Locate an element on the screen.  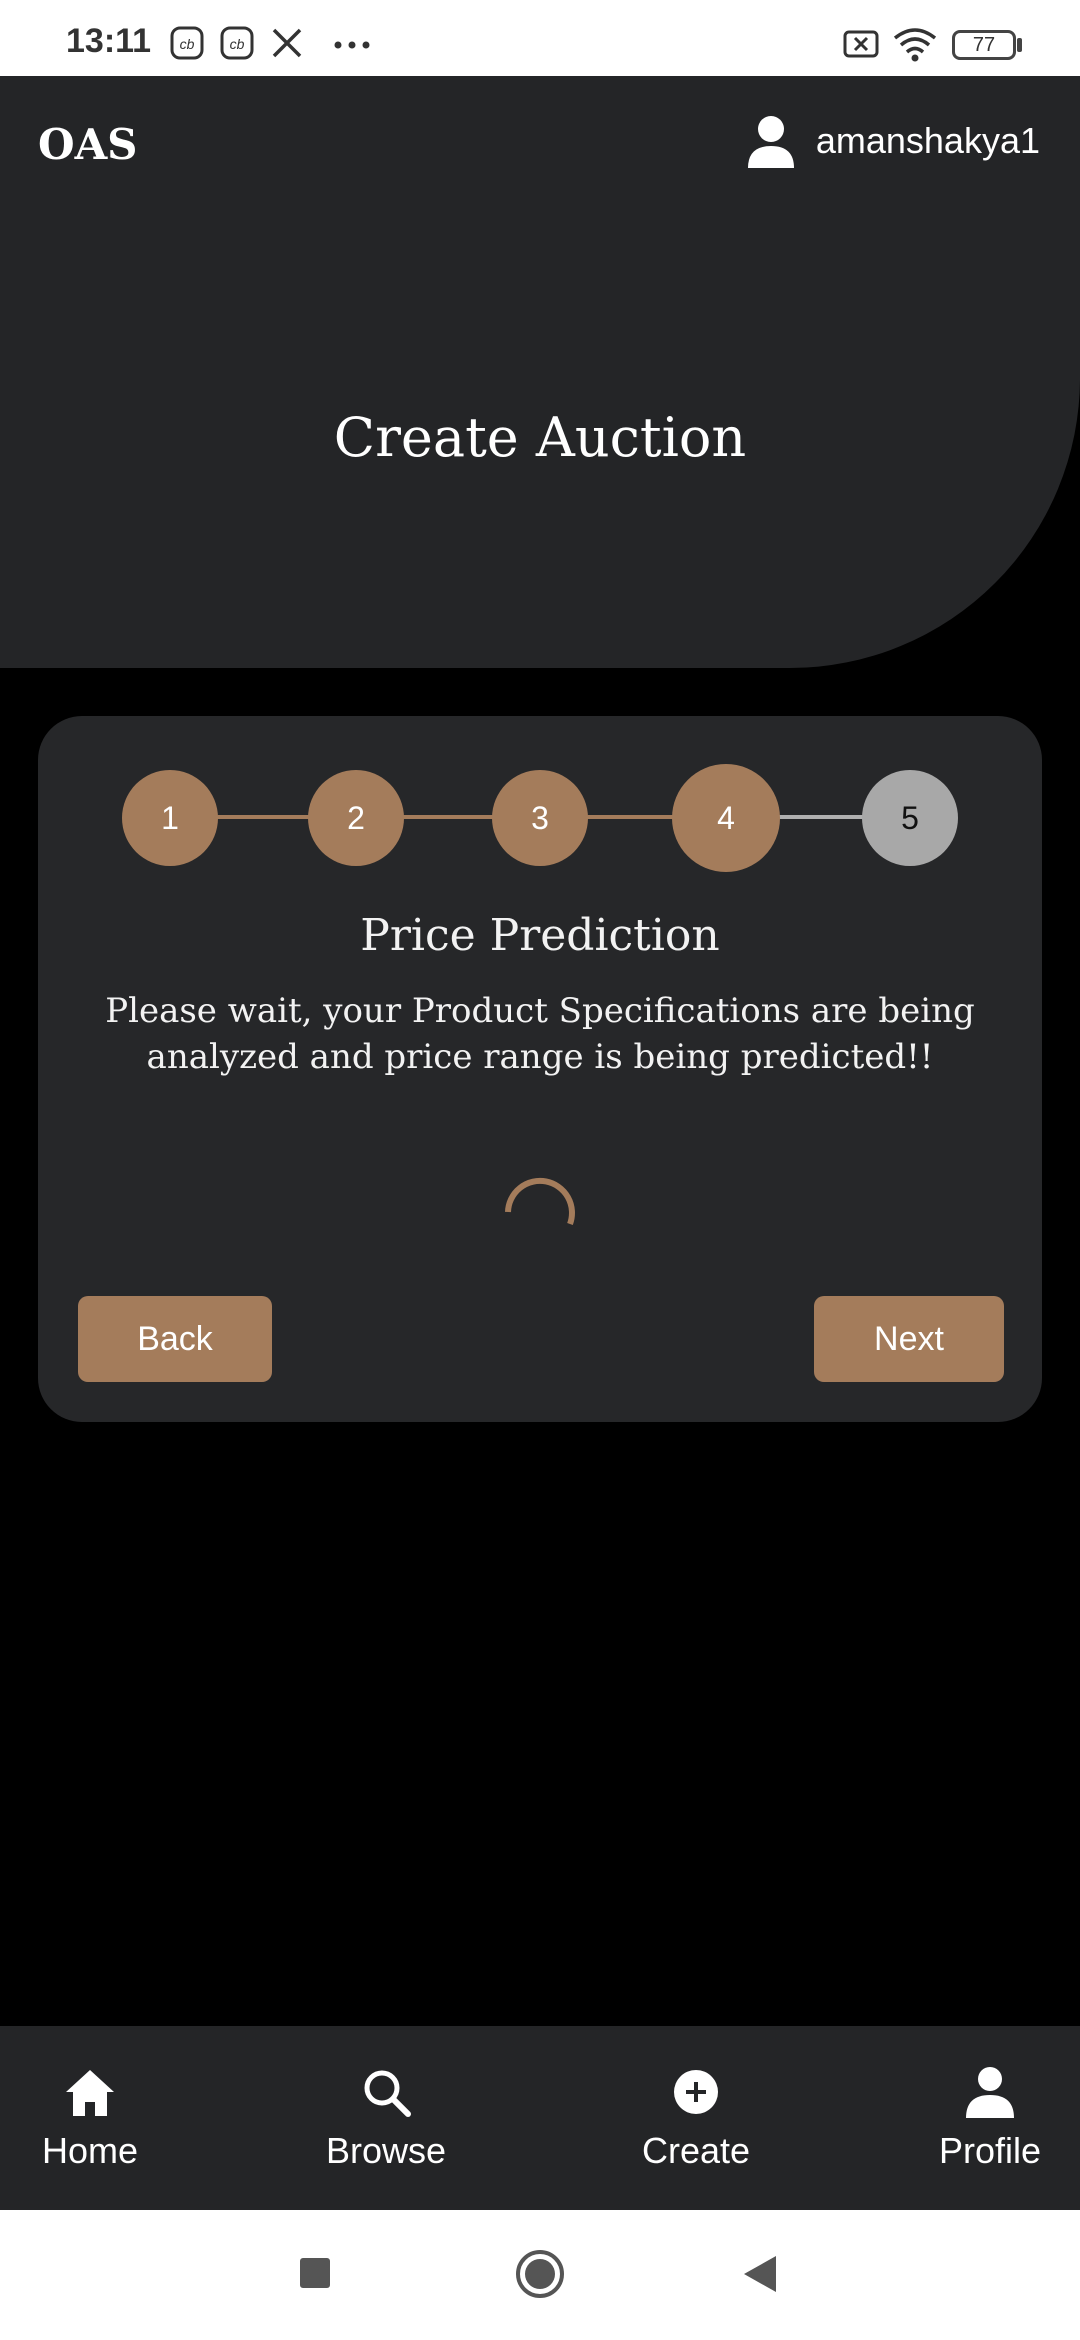
nav-browse: Browse is located at coordinates (386, 2118).